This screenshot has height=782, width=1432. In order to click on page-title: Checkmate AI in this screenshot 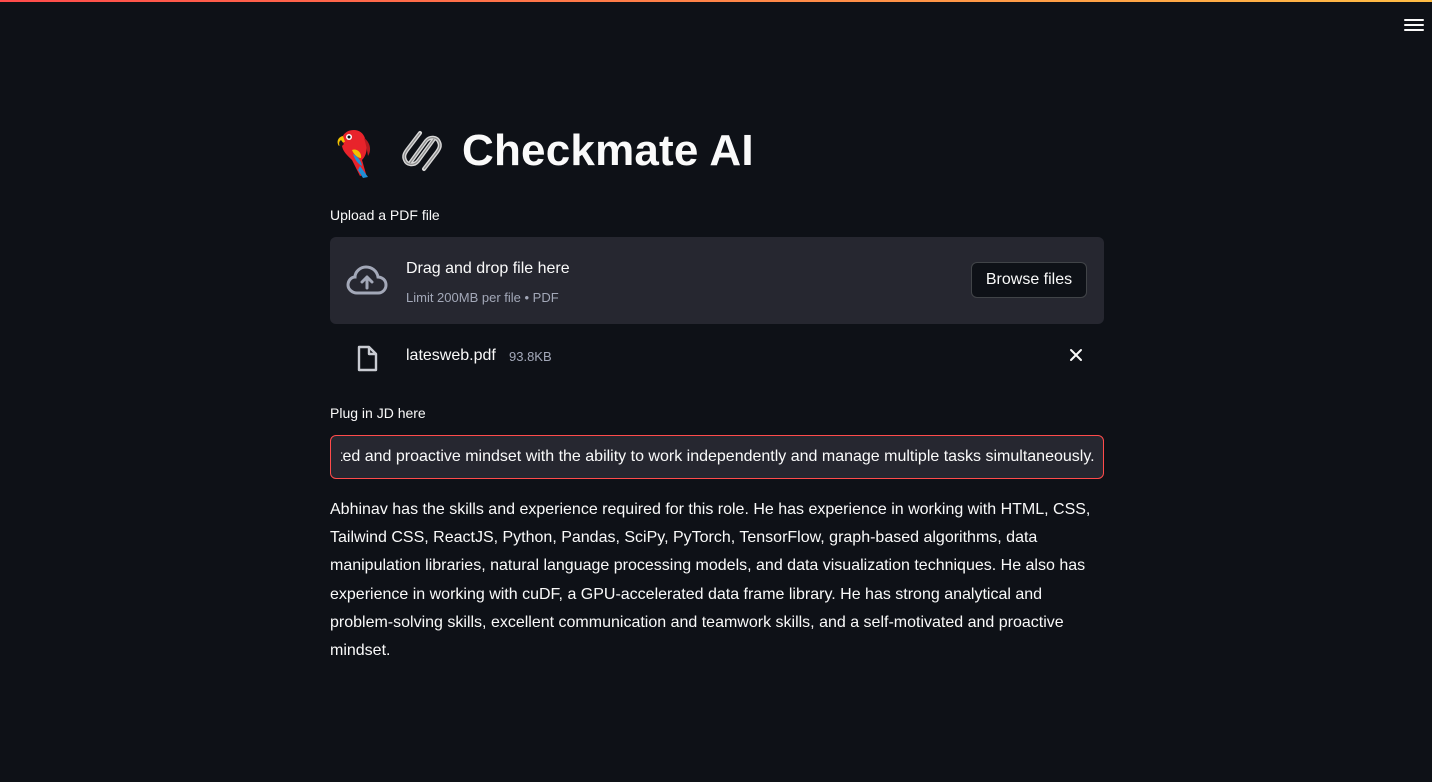, I will do `click(608, 150)`.